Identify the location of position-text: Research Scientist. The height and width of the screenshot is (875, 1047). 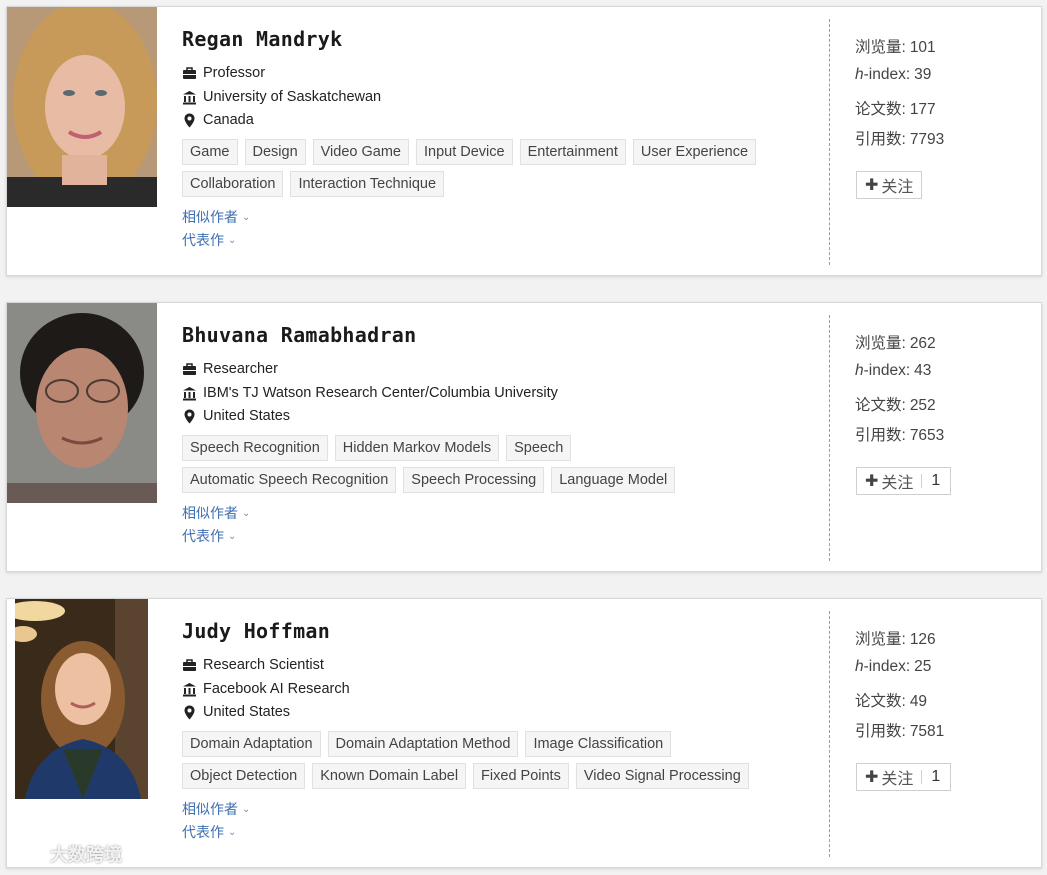
(263, 665).